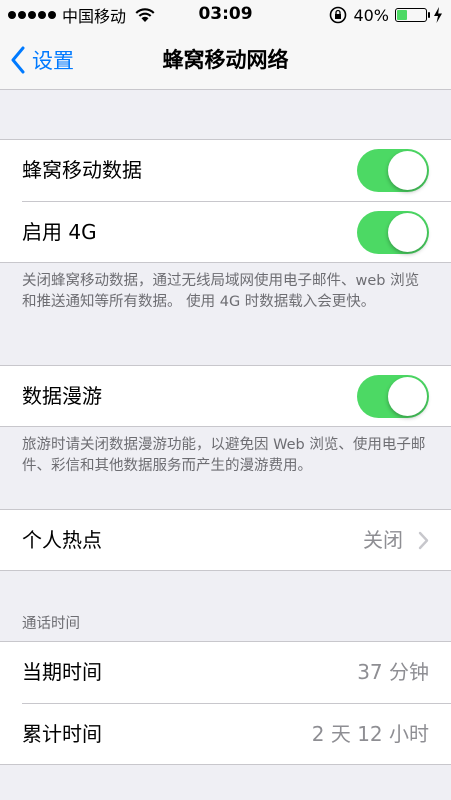 This screenshot has height=800, width=451. What do you see at coordinates (225, 672) in the screenshot?
I see `current-period-row: 当期时间 37 分钟` at bounding box center [225, 672].